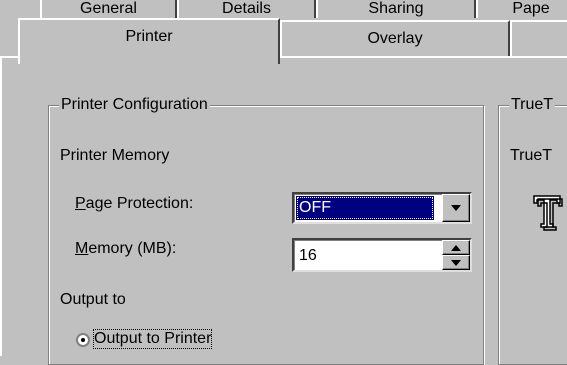  Describe the element at coordinates (152, 339) in the screenshot. I see `output-to-printer-label: Output to Printer` at that location.